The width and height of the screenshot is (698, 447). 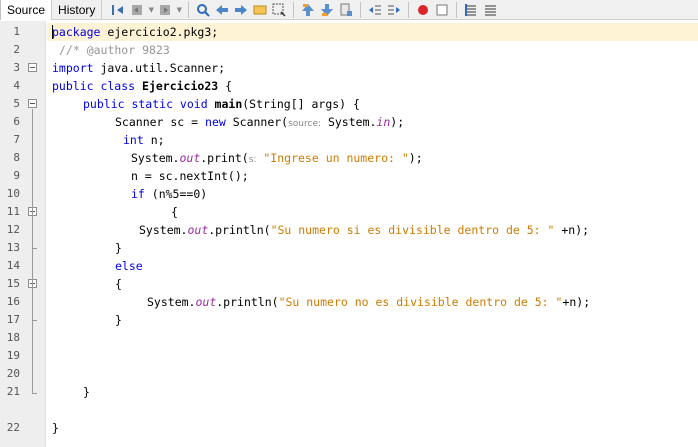 What do you see at coordinates (145, 104) in the screenshot?
I see `keyword: public static void` at bounding box center [145, 104].